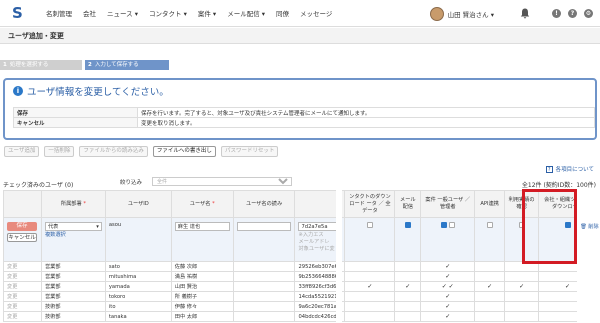  Describe the element at coordinates (38, 184) in the screenshot. I see `checked-users-count: チェック済みのユーザ (0)` at that location.